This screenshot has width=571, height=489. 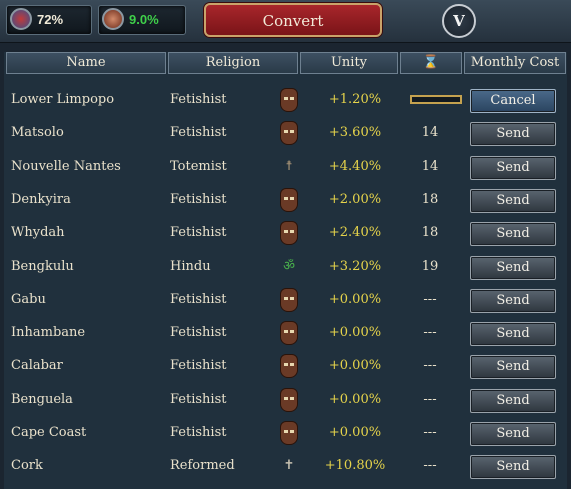 I want to click on title-banner: Convert, so click(x=293, y=20).